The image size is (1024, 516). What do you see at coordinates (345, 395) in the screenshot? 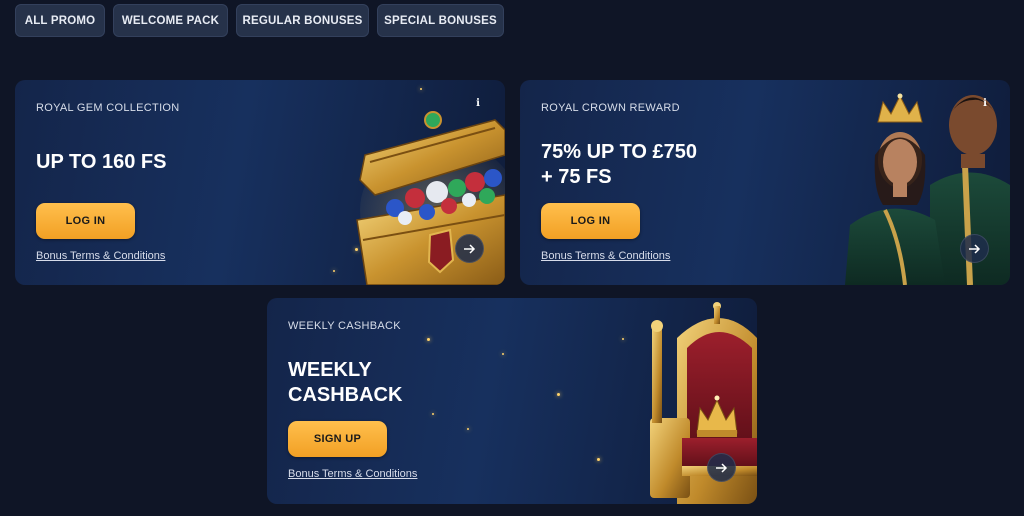
I see `card-title-line: CASHBACK` at bounding box center [345, 395].